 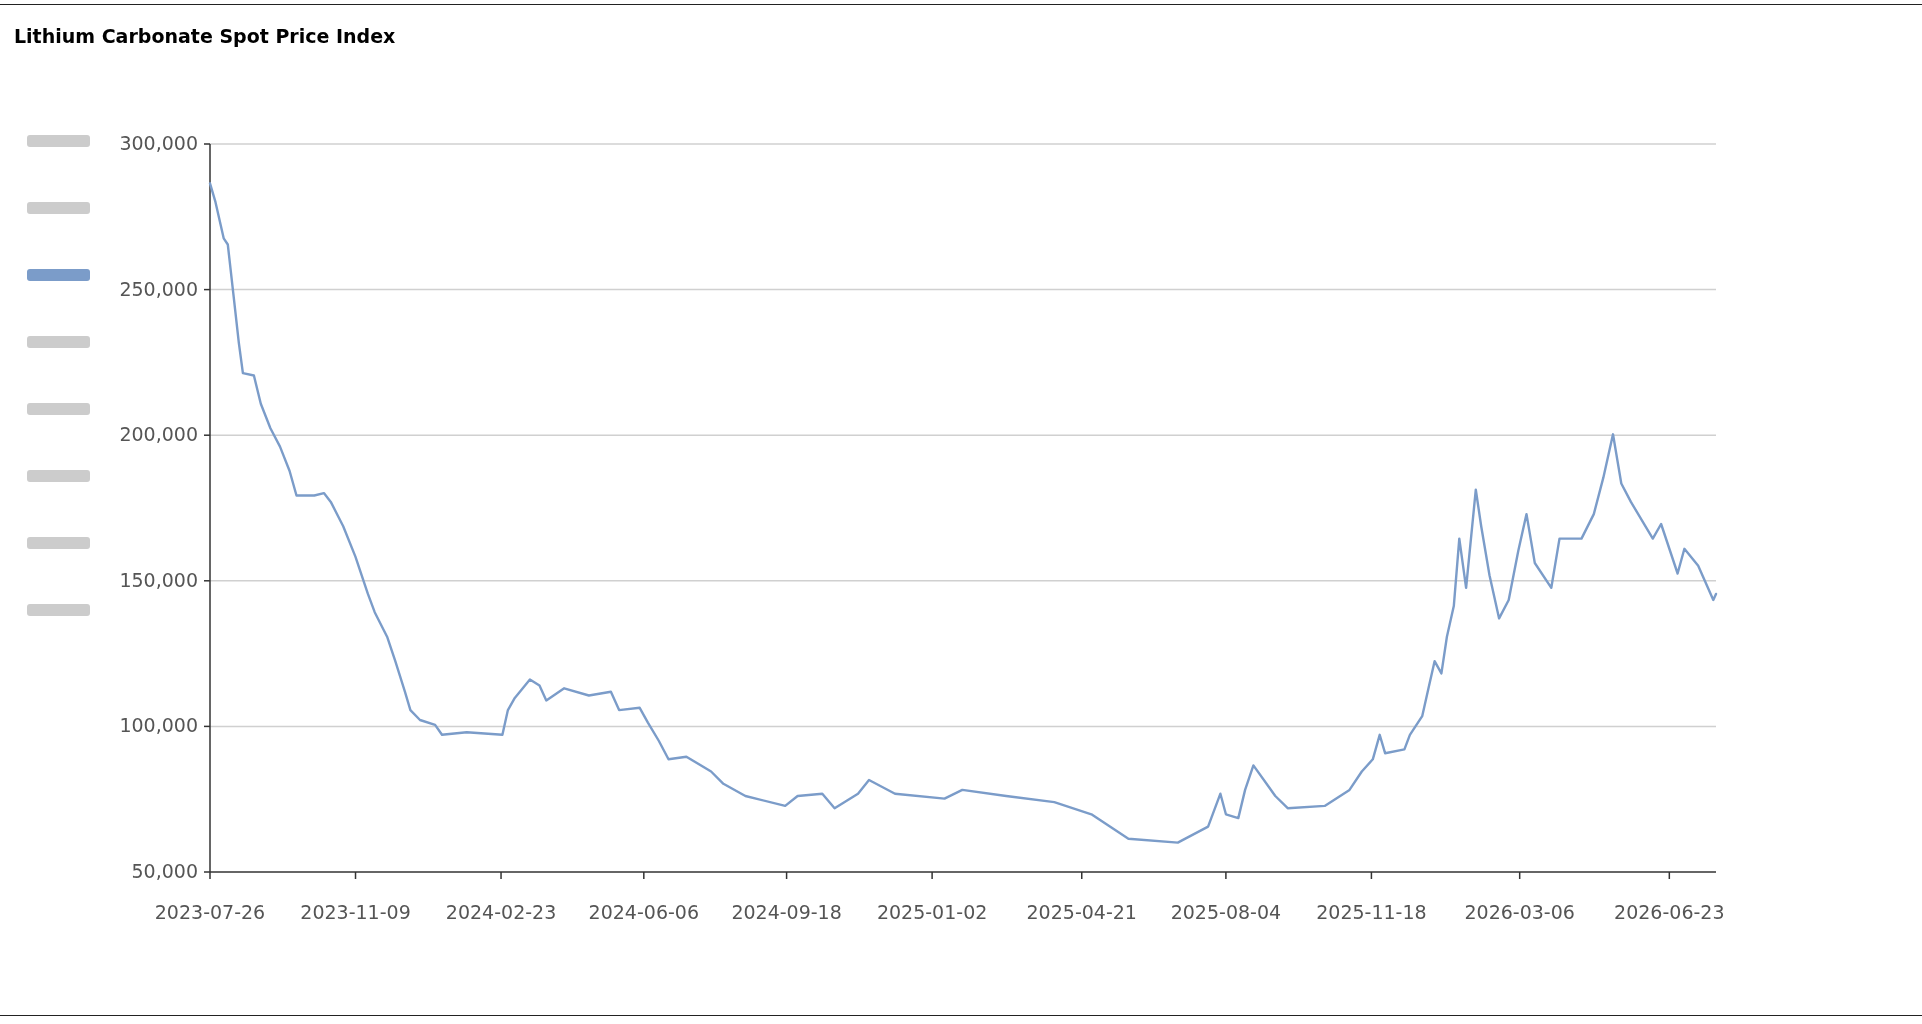 What do you see at coordinates (1081, 912) in the screenshot?
I see `x-tick-label: 2025-04-21` at bounding box center [1081, 912].